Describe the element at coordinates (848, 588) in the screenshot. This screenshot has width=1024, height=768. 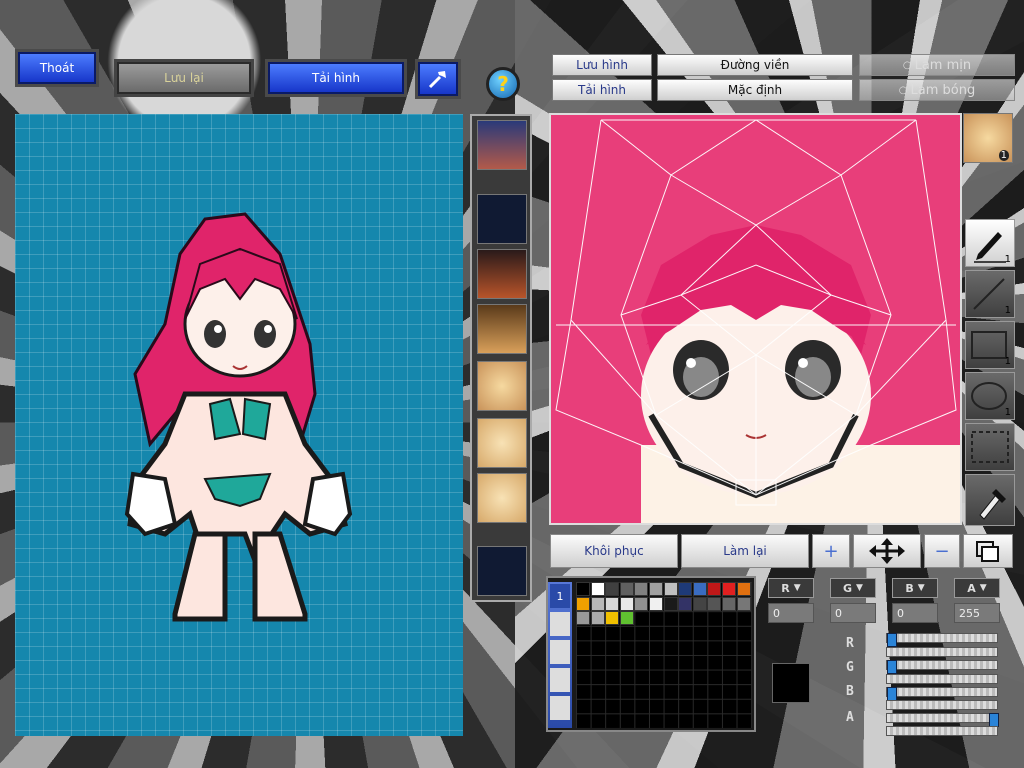
I see `g-channel-label: G` at that location.